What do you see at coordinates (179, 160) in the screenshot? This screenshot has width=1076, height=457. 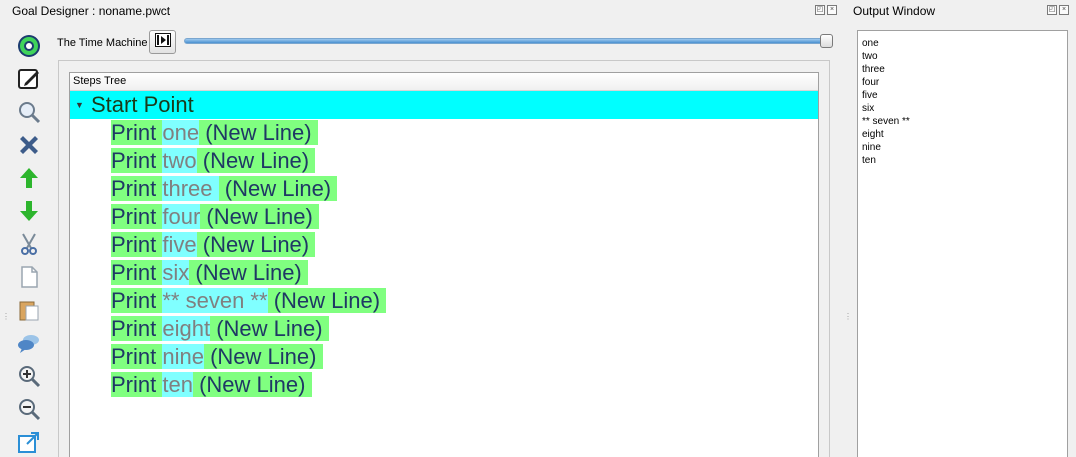 I see `step-value: two` at bounding box center [179, 160].